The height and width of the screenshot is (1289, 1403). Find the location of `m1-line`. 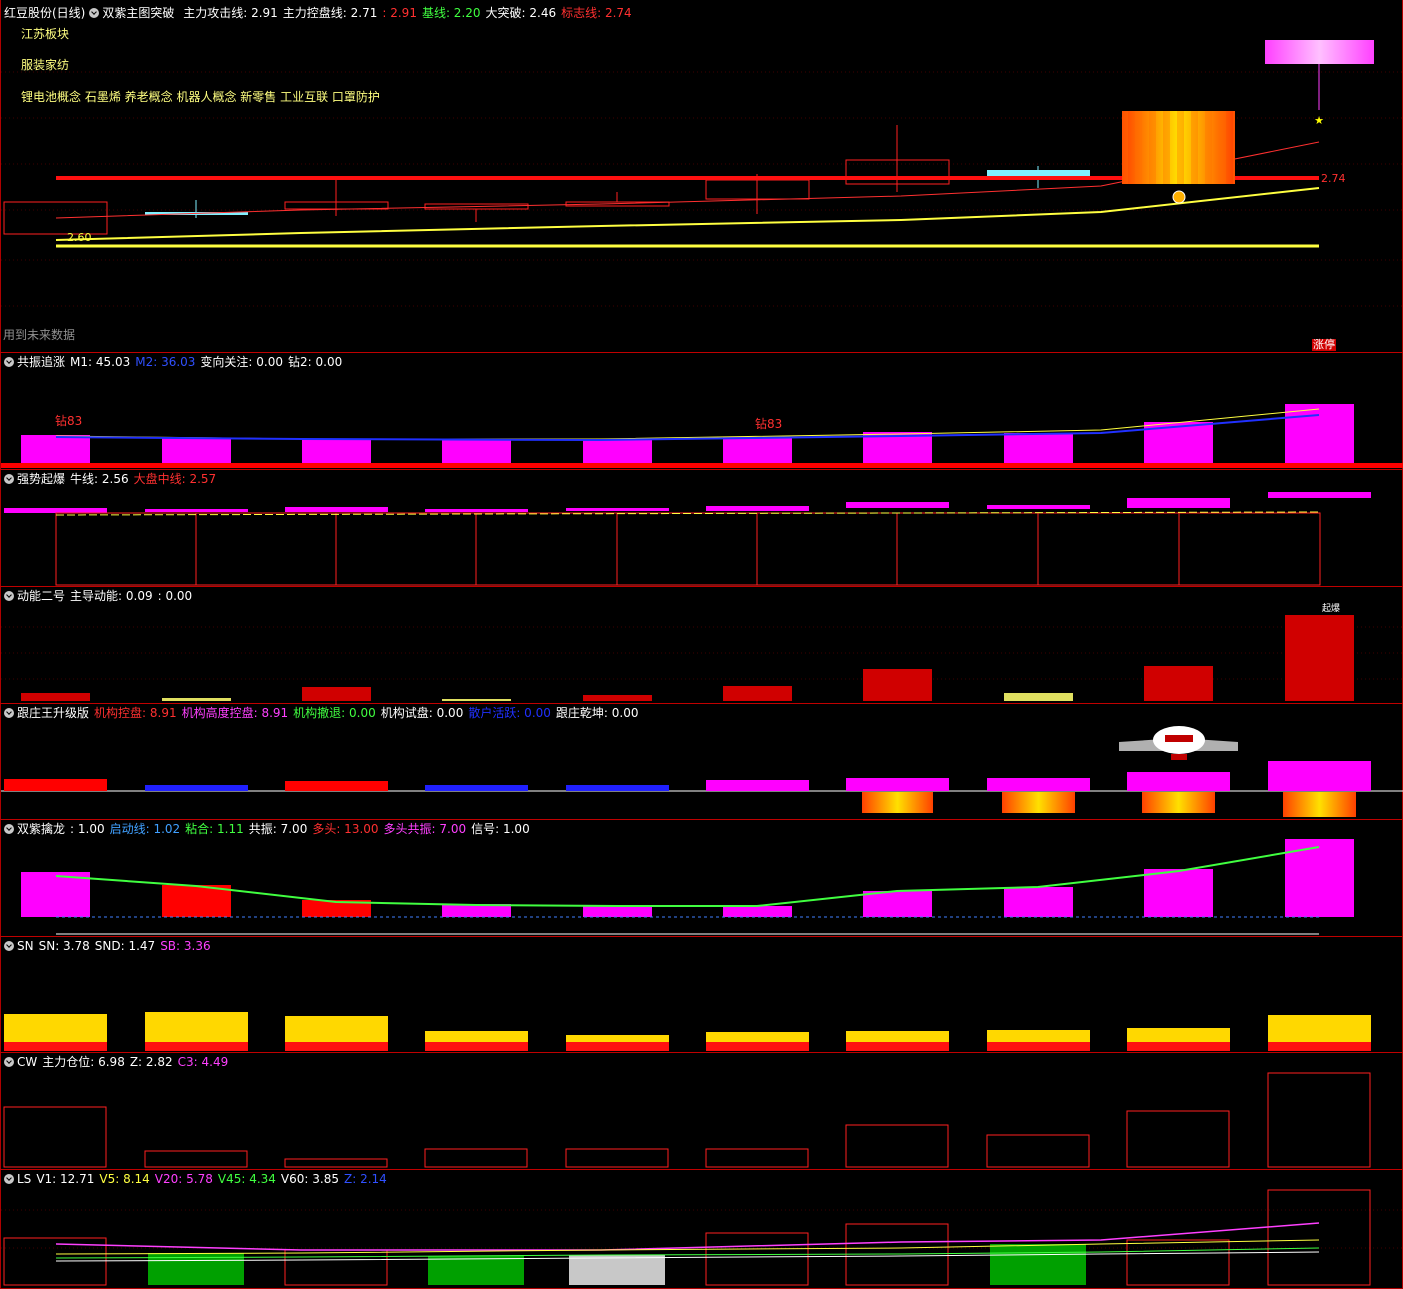

m1-line is located at coordinates (687, 424).